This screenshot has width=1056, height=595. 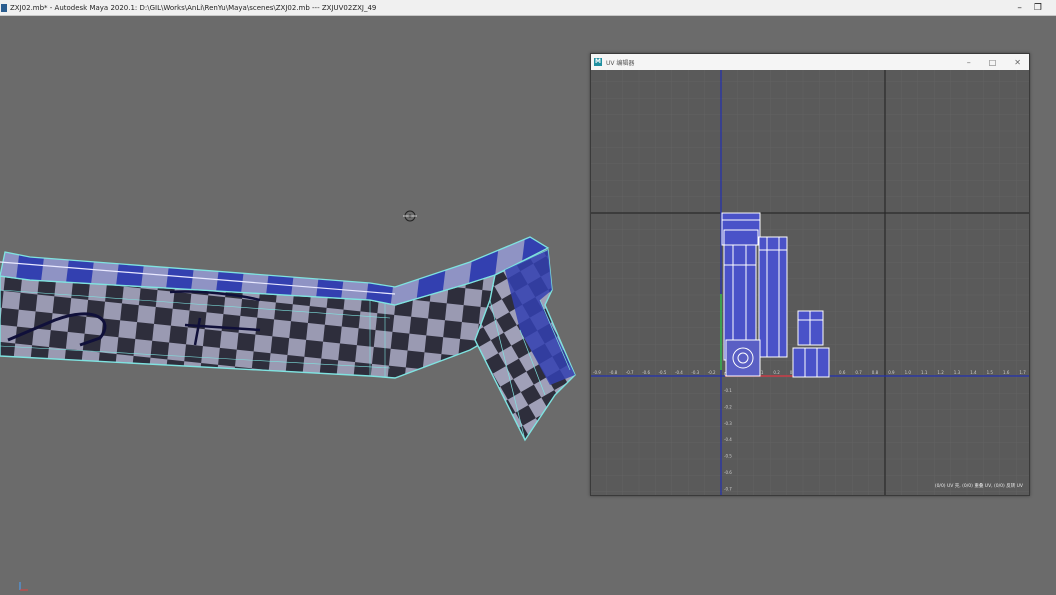 What do you see at coordinates (630, 372) in the screenshot?
I see `uv-horizontal-tick-label: -0.7` at bounding box center [630, 372].